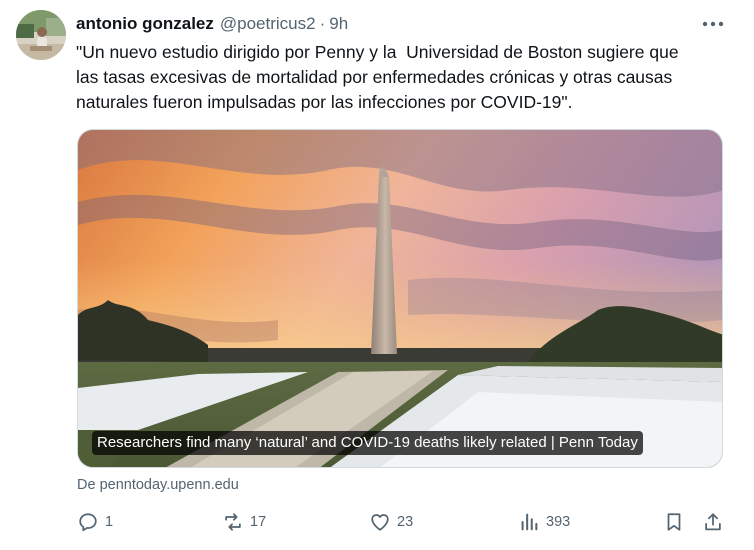 This screenshot has width=754, height=550. Describe the element at coordinates (380, 522) in the screenshot. I see `heart-icon` at that location.